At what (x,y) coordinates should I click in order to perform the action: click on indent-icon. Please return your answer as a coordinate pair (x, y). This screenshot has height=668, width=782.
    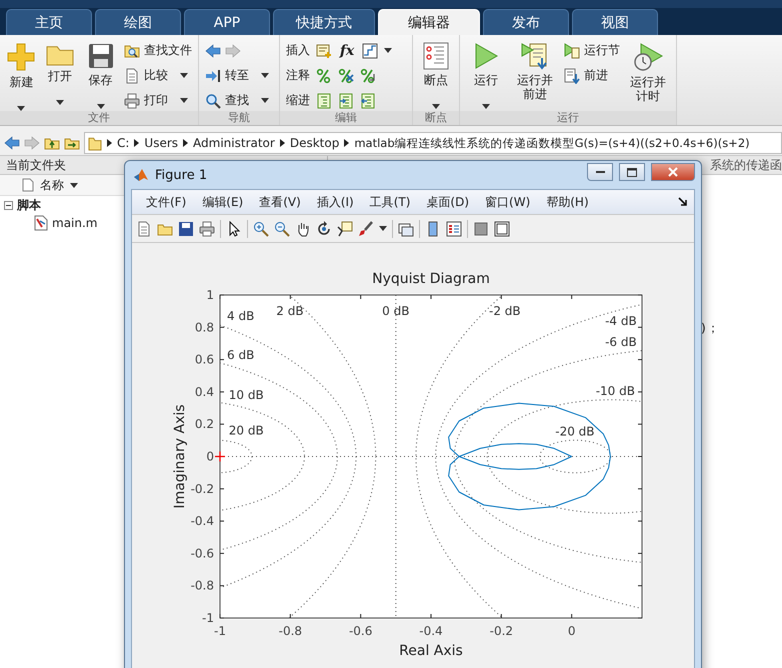
    Looking at the image, I should click on (346, 100).